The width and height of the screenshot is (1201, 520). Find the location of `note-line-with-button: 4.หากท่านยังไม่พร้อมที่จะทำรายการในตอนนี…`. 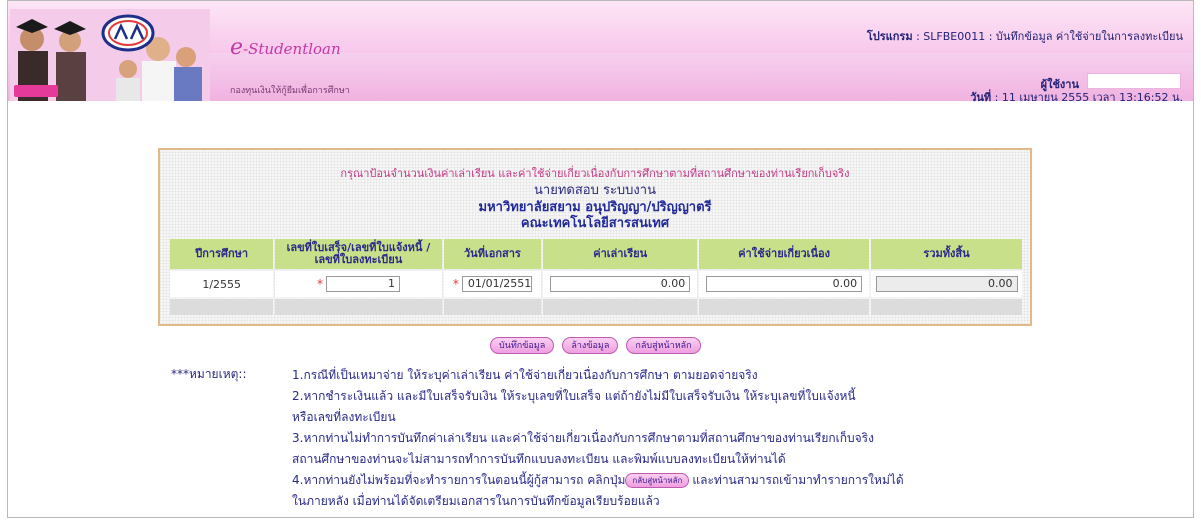

note-line-with-button: 4.หากท่านยังไม่พร้อมที่จะทำรายการในตอนนี… is located at coordinates (598, 480).